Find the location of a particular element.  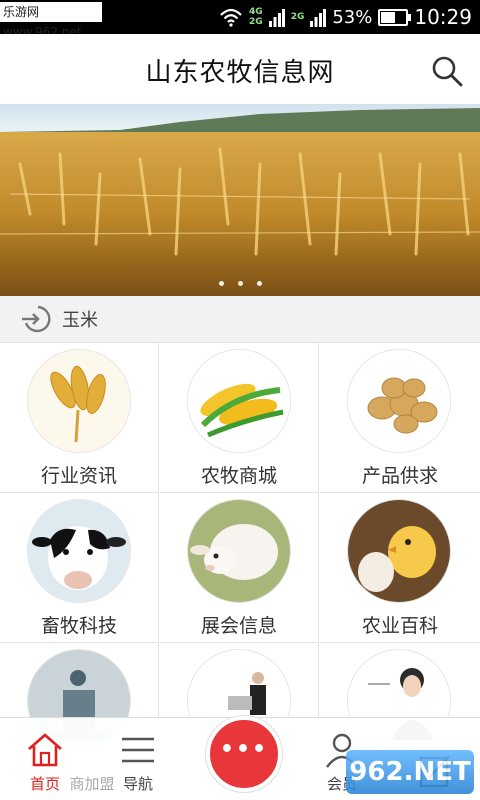

more-fab-button: ••• is located at coordinates (244, 754).